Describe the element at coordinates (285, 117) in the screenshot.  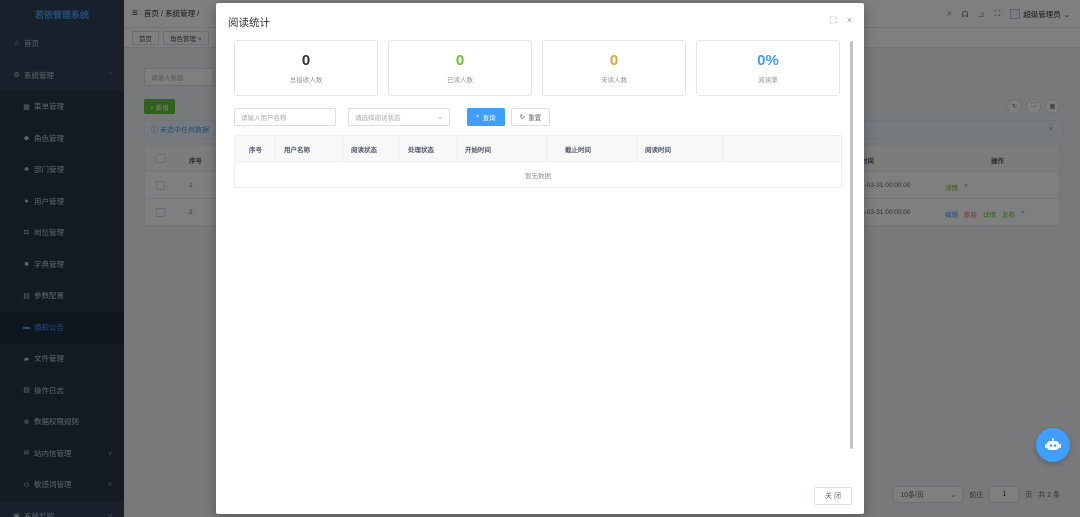
I see `username-input: 请输入用户名称` at that location.